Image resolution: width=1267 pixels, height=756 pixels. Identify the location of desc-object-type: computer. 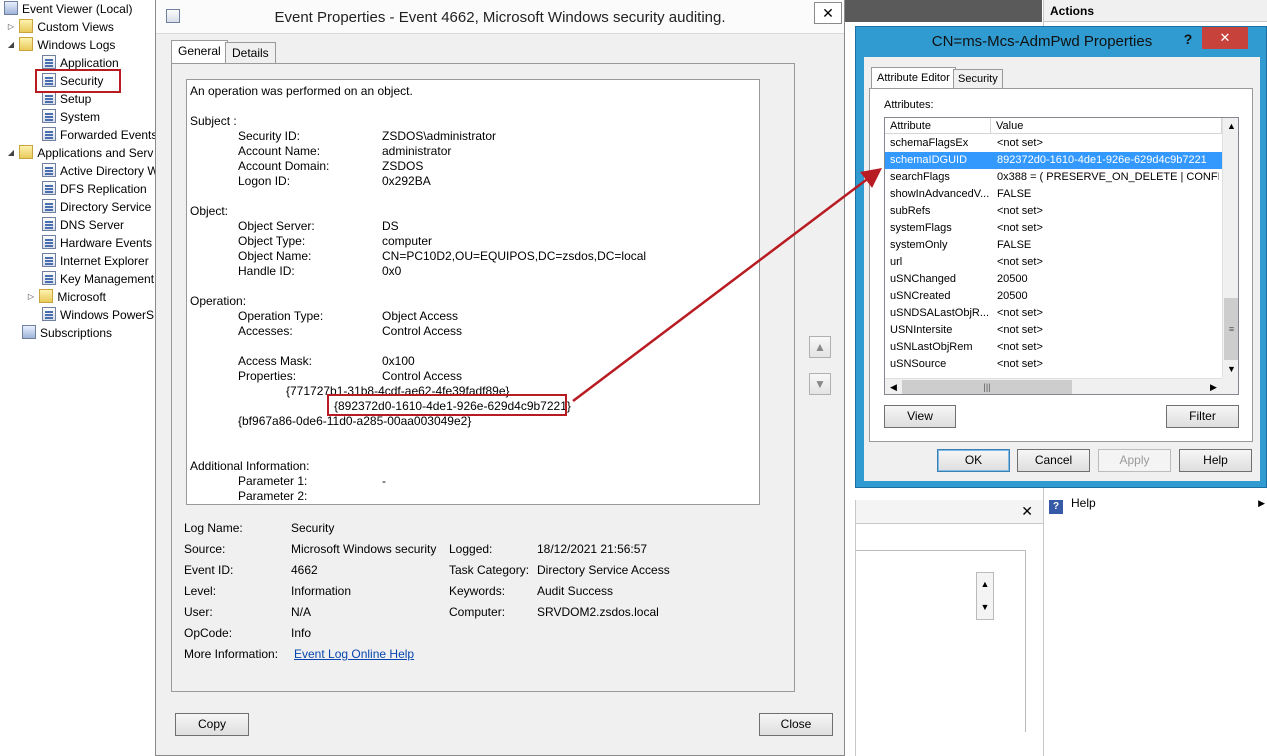
(407, 241).